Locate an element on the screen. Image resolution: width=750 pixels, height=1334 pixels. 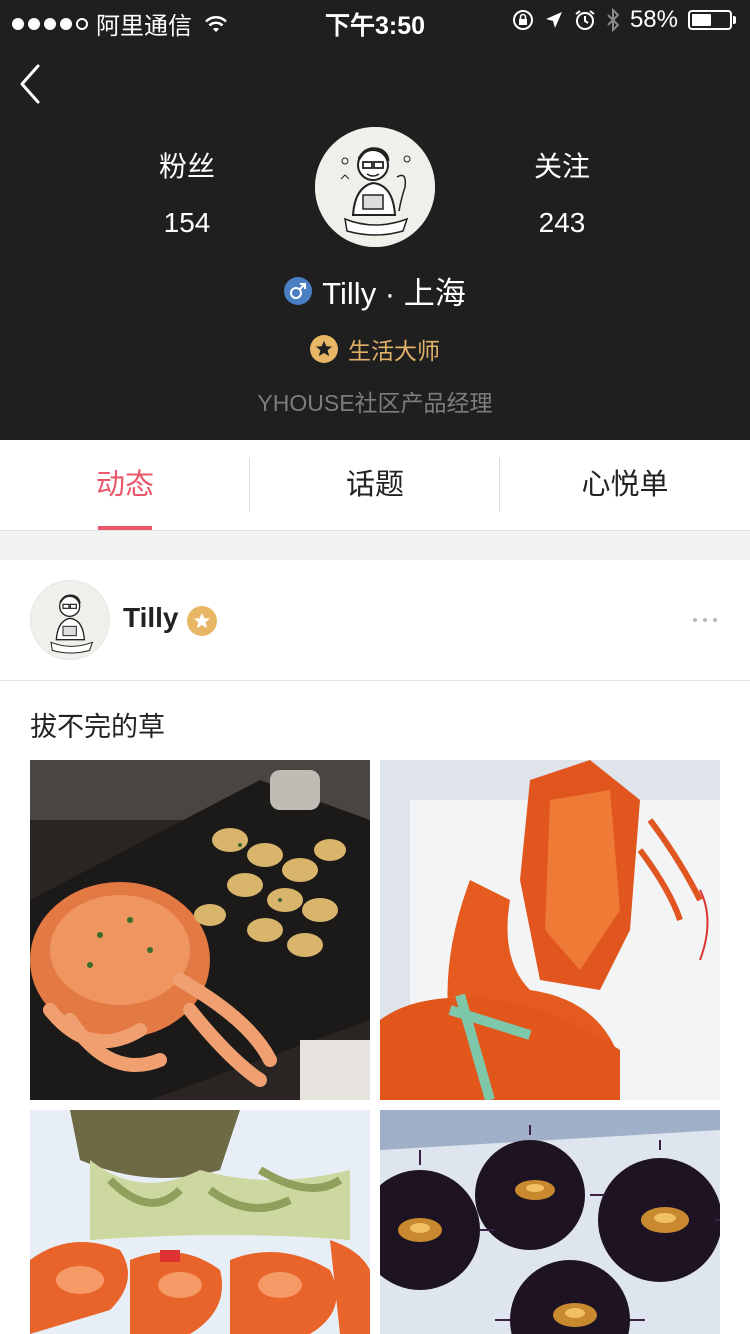
active-tab-indicator is located at coordinates (125, 528).